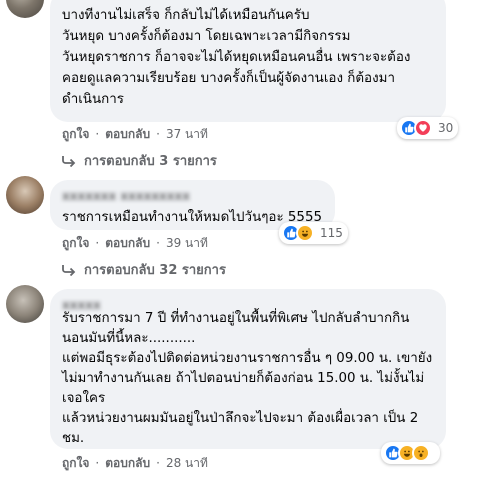 The width and height of the screenshot is (492, 480). I want to click on comment-text-line: ดำเนินการ, so click(93, 99).